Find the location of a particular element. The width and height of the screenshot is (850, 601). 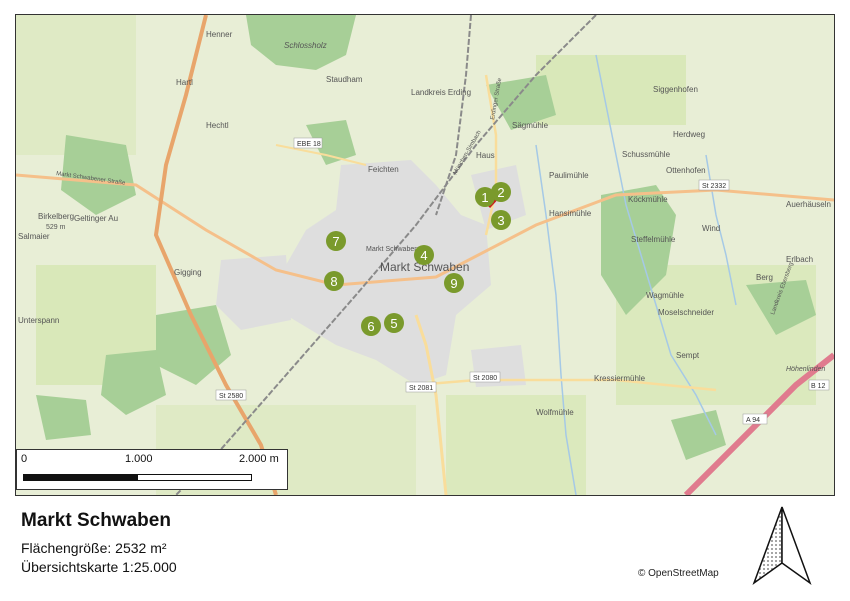

svg-text: 7 is located at coordinates (335, 241).